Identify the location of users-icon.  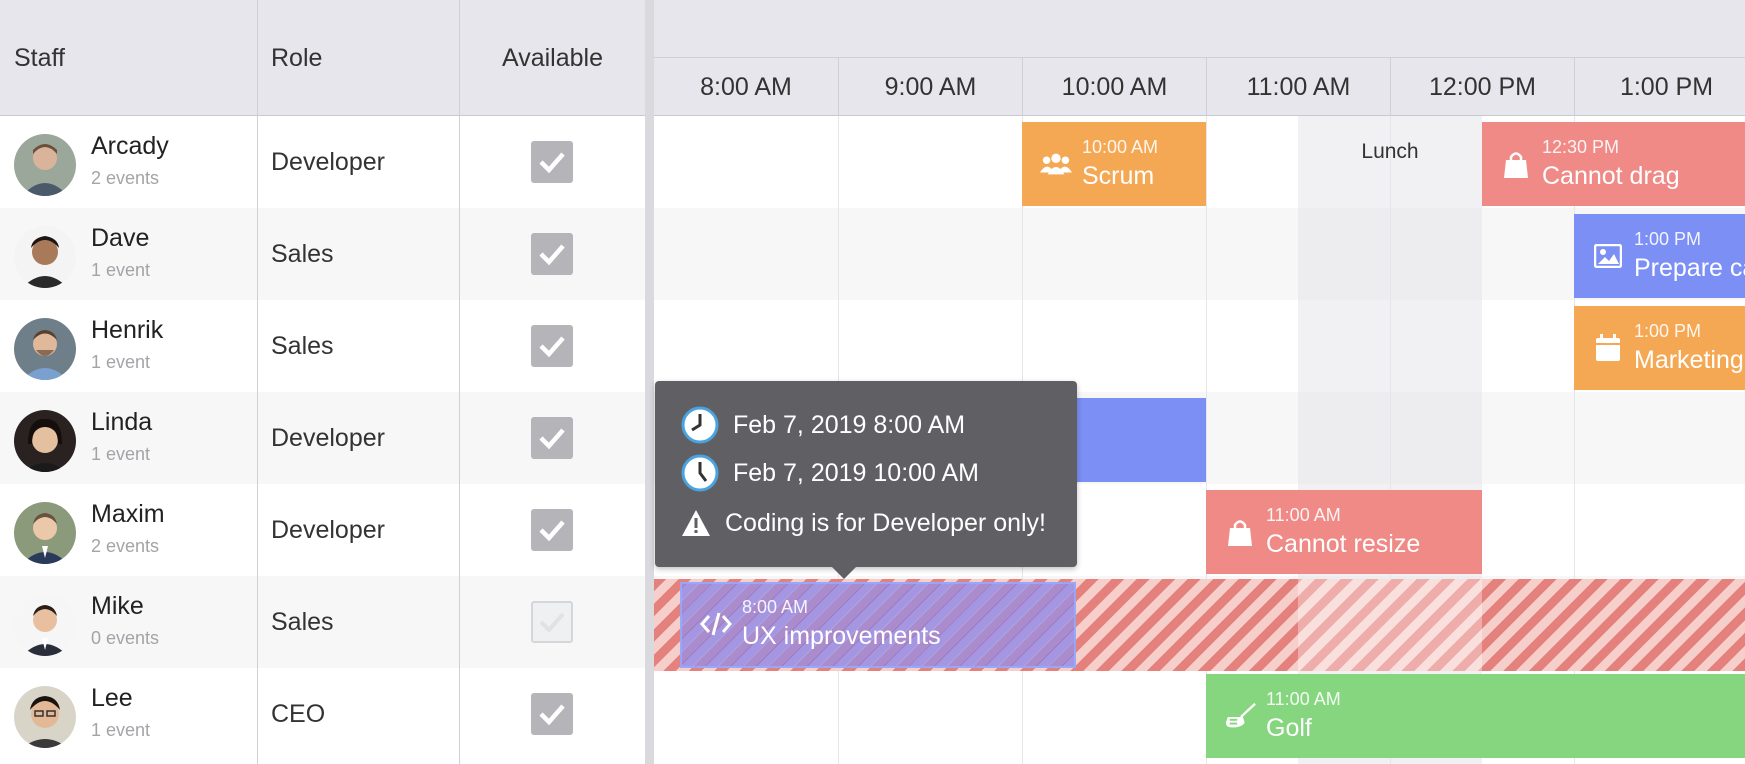
(1056, 164).